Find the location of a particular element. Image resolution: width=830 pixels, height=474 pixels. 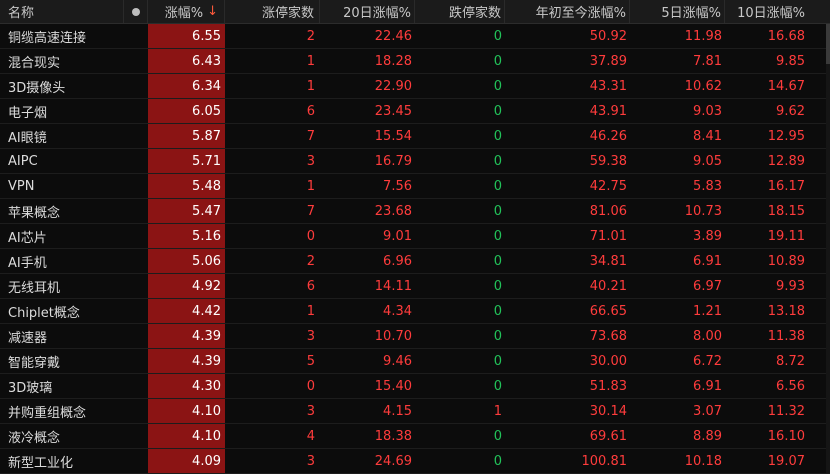

column-header-10d-change: 10日涨幅% is located at coordinates (777, 11).